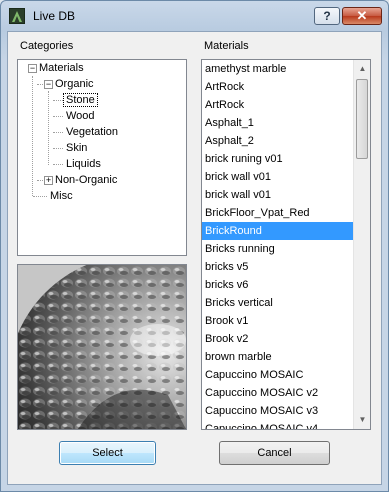 The image size is (389, 492). What do you see at coordinates (278, 393) in the screenshot?
I see `material-list-item: Capuccino MOSAIC v2` at bounding box center [278, 393].